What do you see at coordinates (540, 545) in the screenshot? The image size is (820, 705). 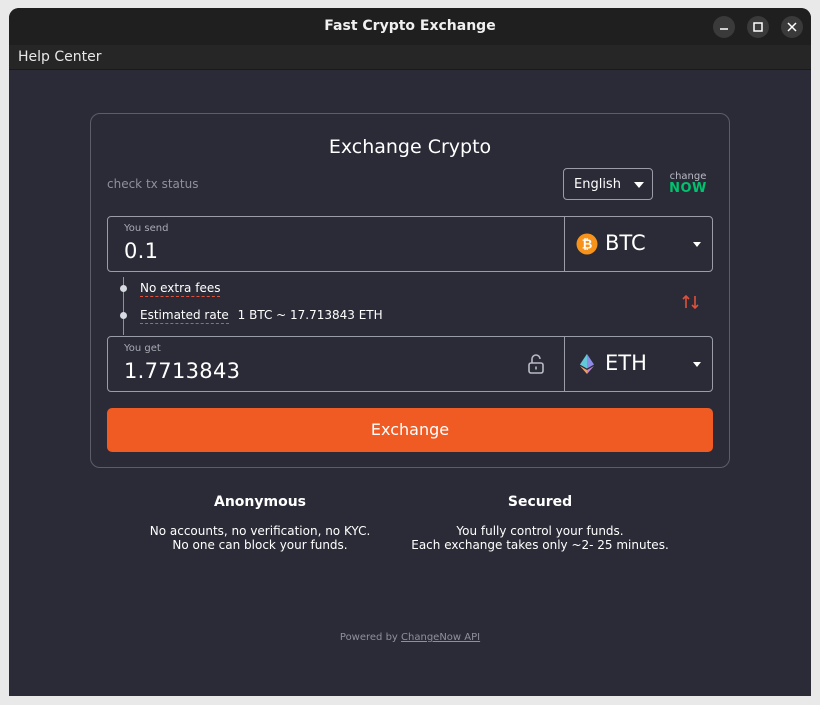 I see `feature-line: Each exchange takes only ~2- 25 minutes.` at bounding box center [540, 545].